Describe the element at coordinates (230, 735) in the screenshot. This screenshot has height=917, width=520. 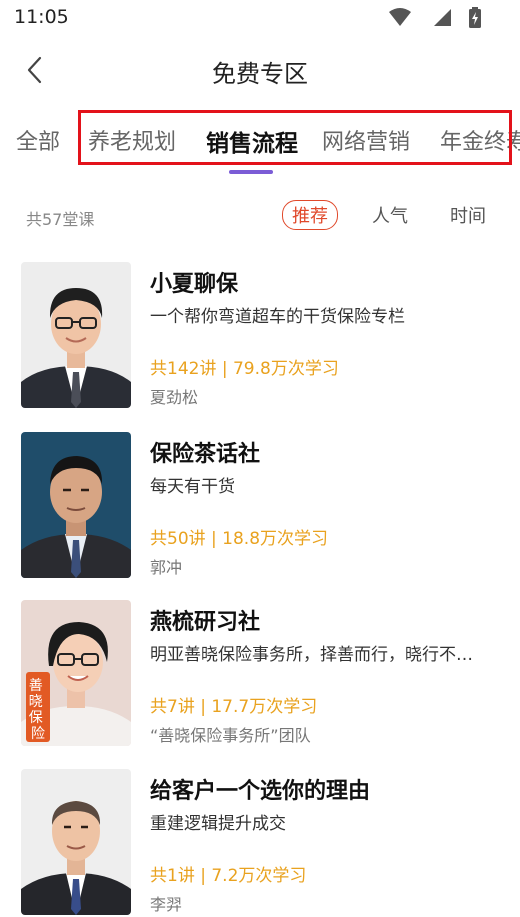
I see `course-author: “善晓保险事务所”团队` at that location.